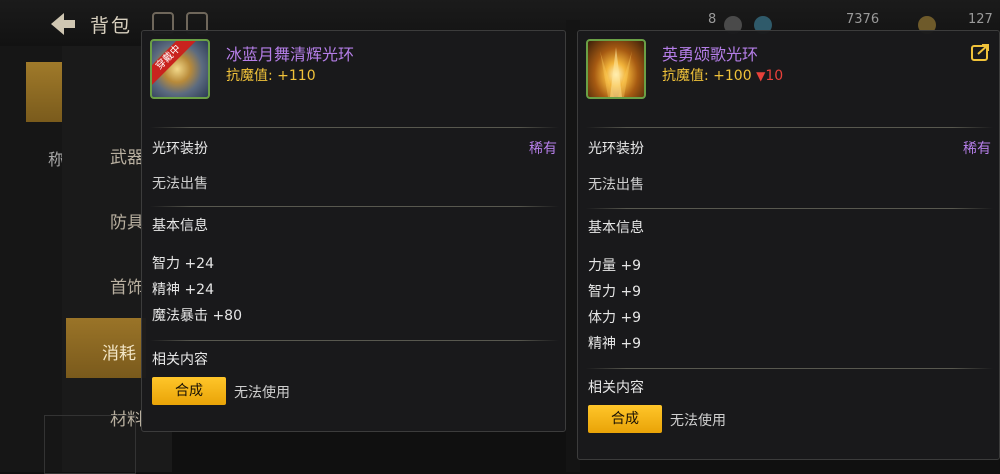  I want to click on sidebar-selected-tab, so click(44, 92).